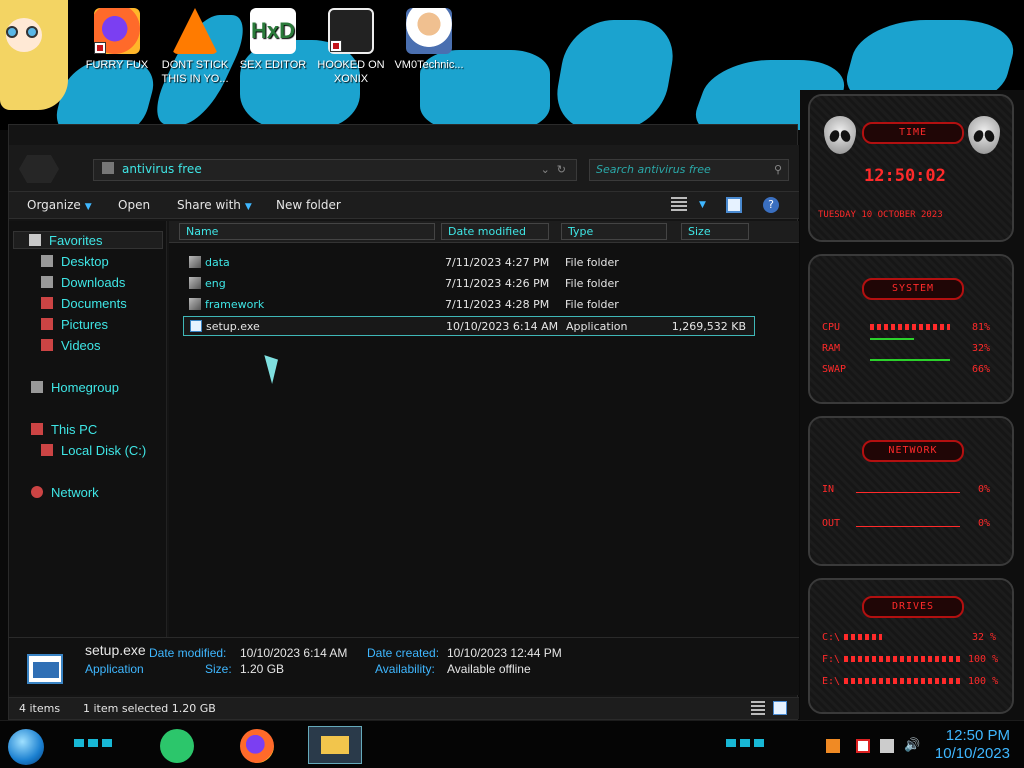 This screenshot has width=1024, height=768. Describe the element at coordinates (469, 263) in the screenshot. I see `file-row: data 7/11/2023 4:27 PM File folder` at that location.